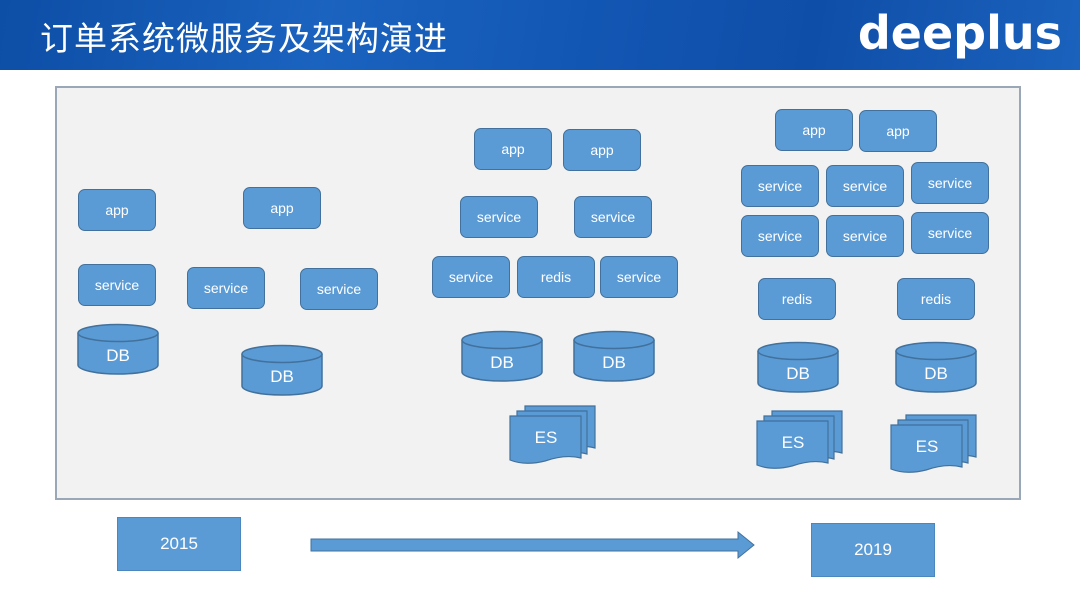  I want to click on timeline-arrow-icon, so click(532, 545).